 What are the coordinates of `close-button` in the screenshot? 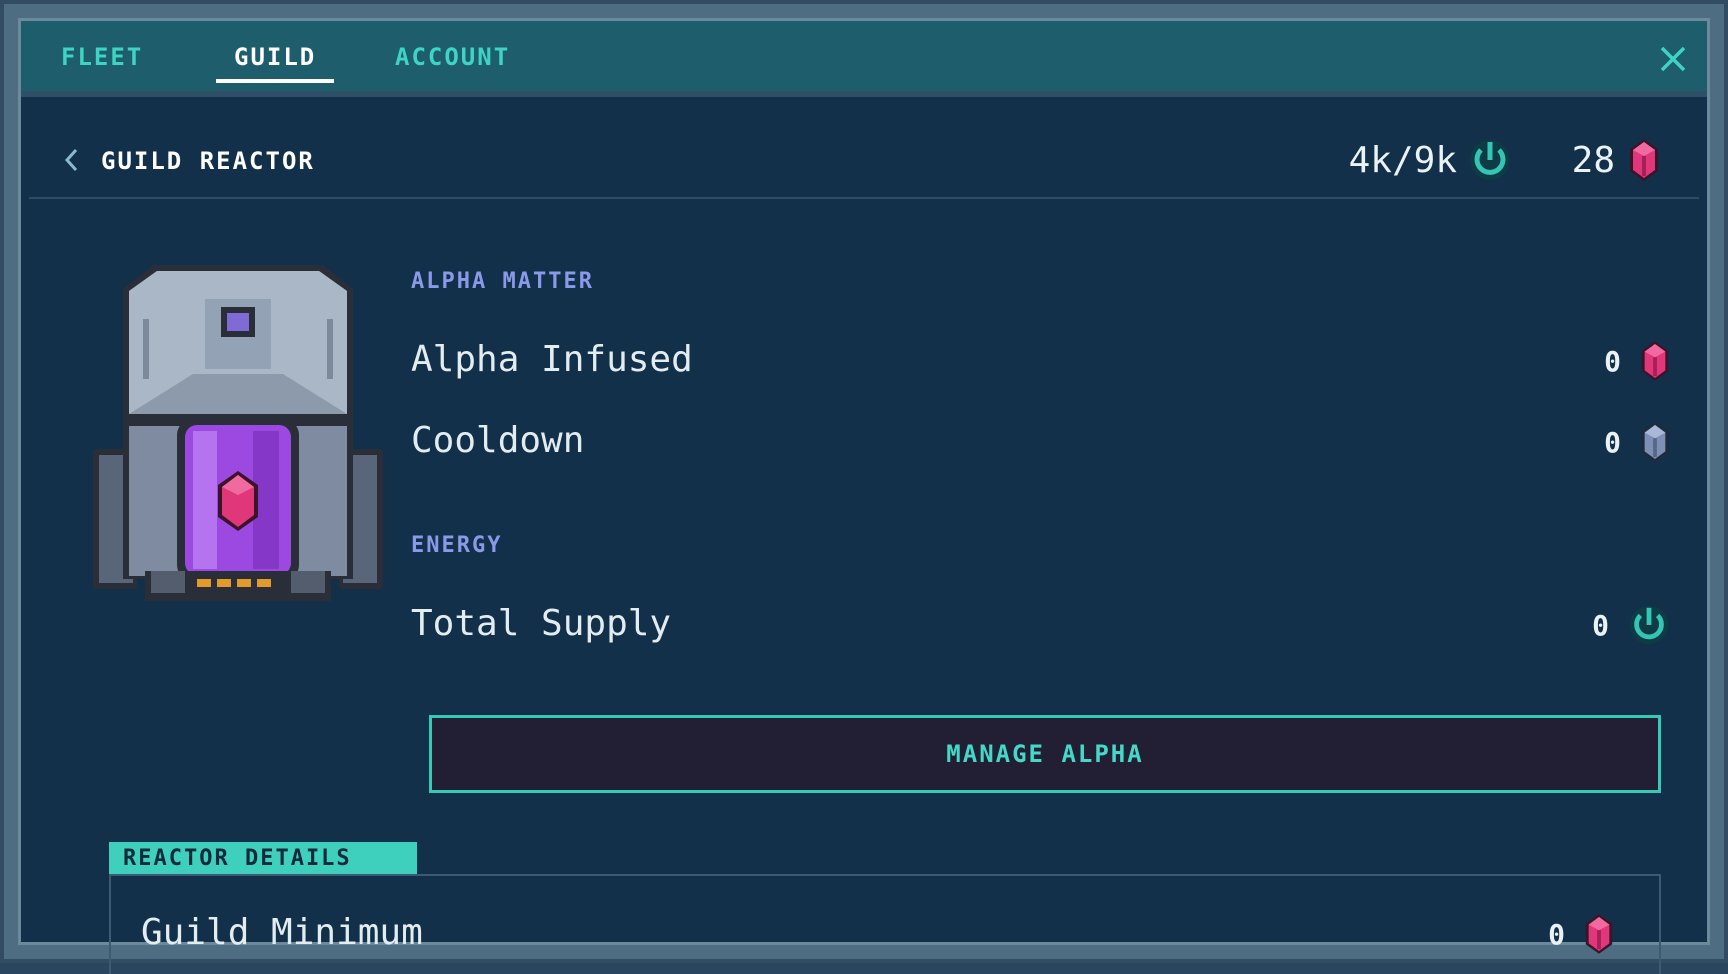 It's located at (1673, 59).